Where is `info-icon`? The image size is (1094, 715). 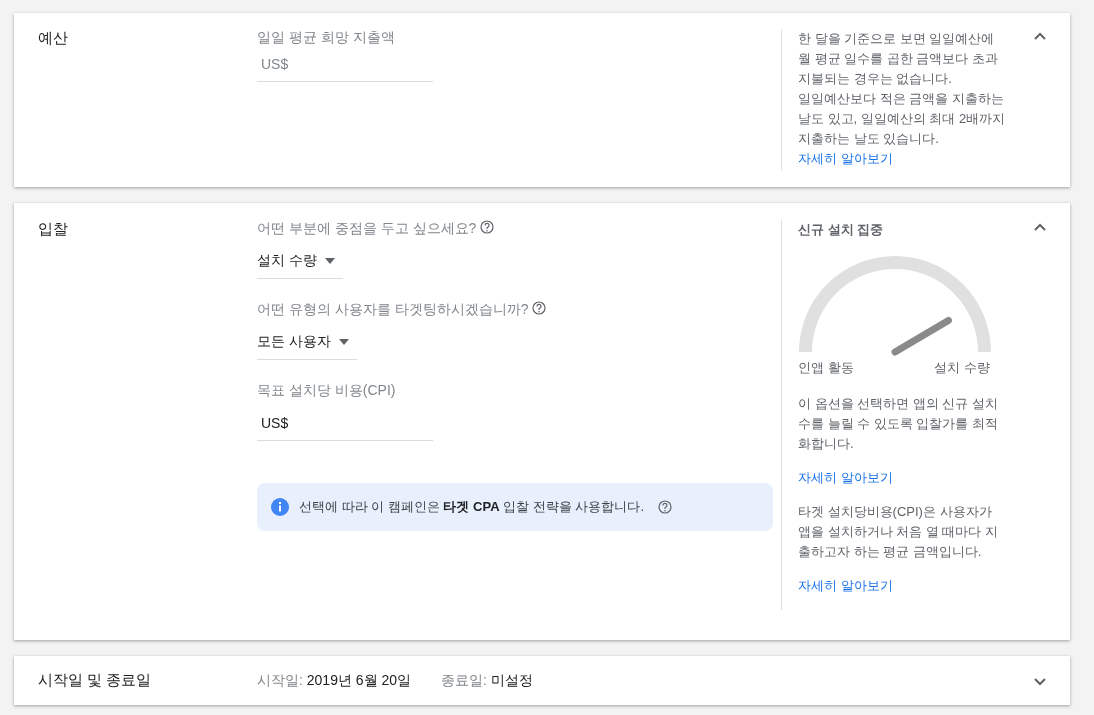
info-icon is located at coordinates (280, 507).